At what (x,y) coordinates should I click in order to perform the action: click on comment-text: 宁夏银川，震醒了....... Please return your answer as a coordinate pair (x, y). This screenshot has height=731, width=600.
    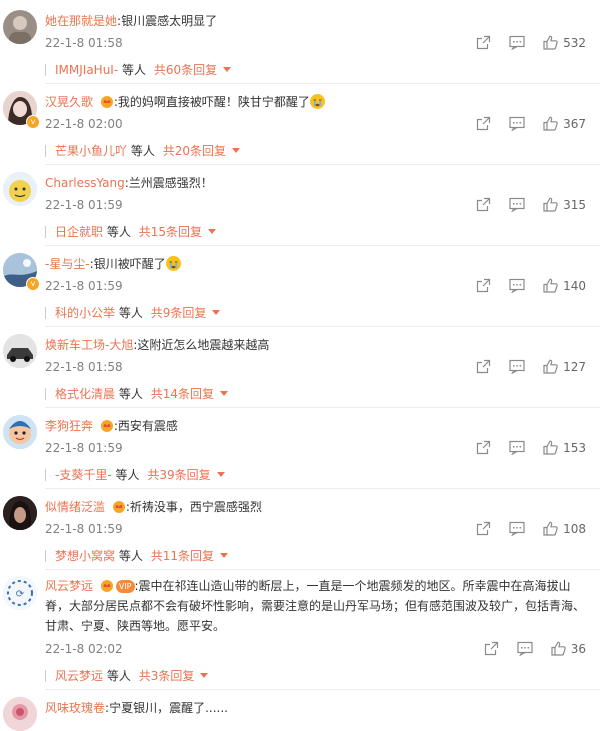
    Looking at the image, I should click on (168, 708).